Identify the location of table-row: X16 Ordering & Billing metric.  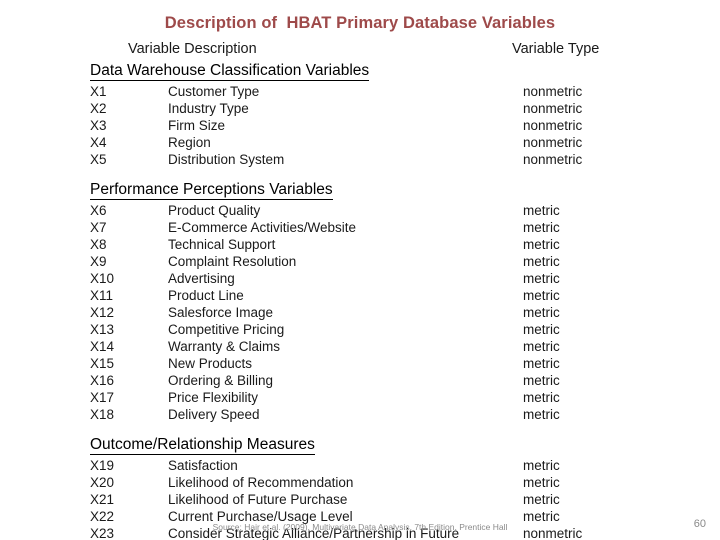
(360, 380).